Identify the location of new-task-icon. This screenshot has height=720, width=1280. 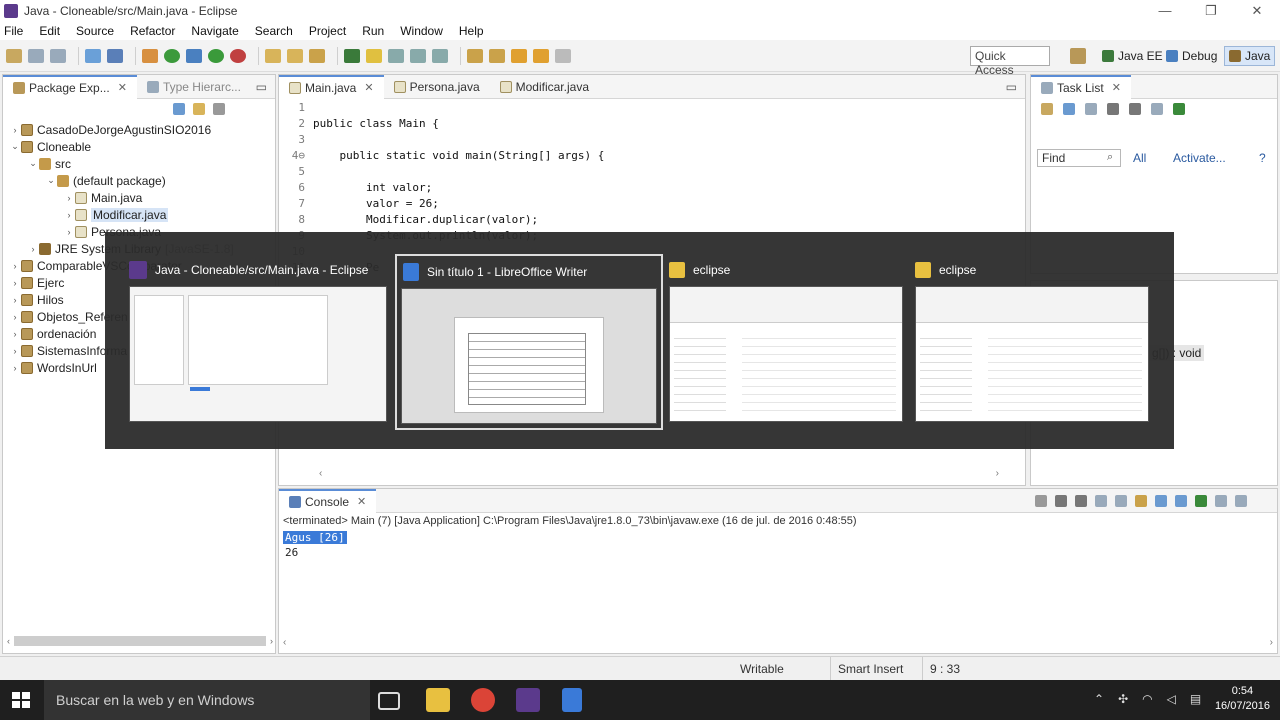
(1047, 109).